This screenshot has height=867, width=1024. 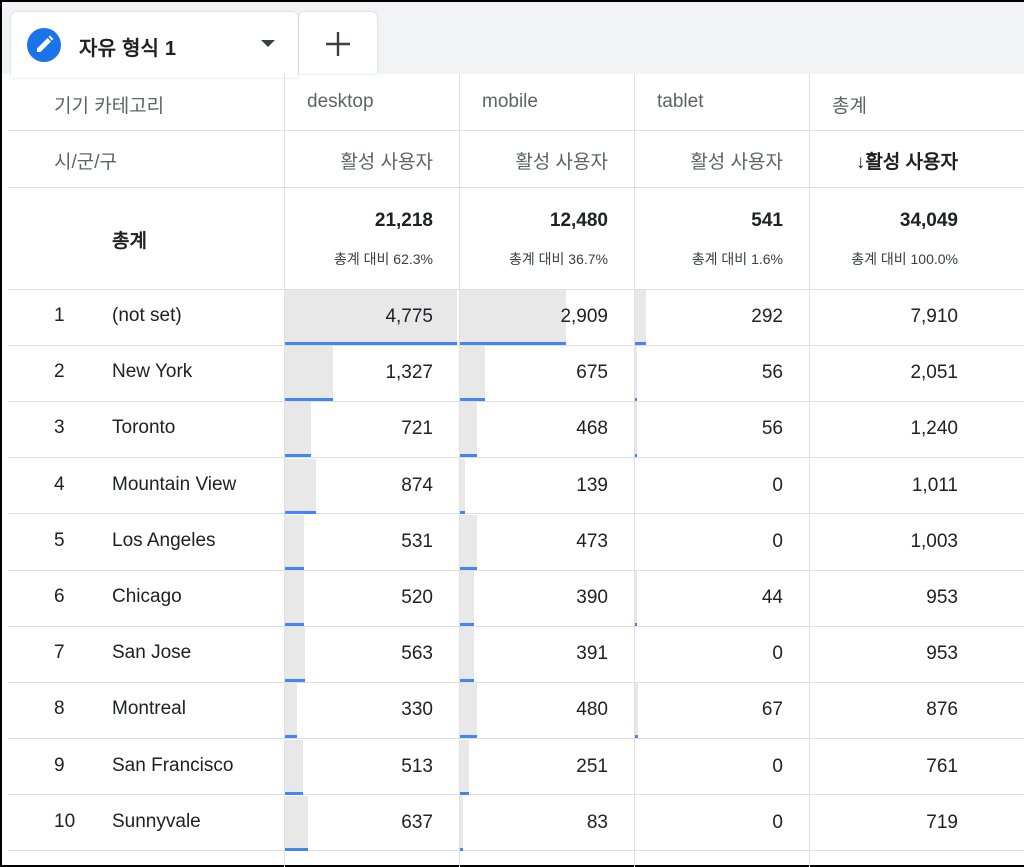 I want to click on cell-mobile: 468, so click(x=533, y=429).